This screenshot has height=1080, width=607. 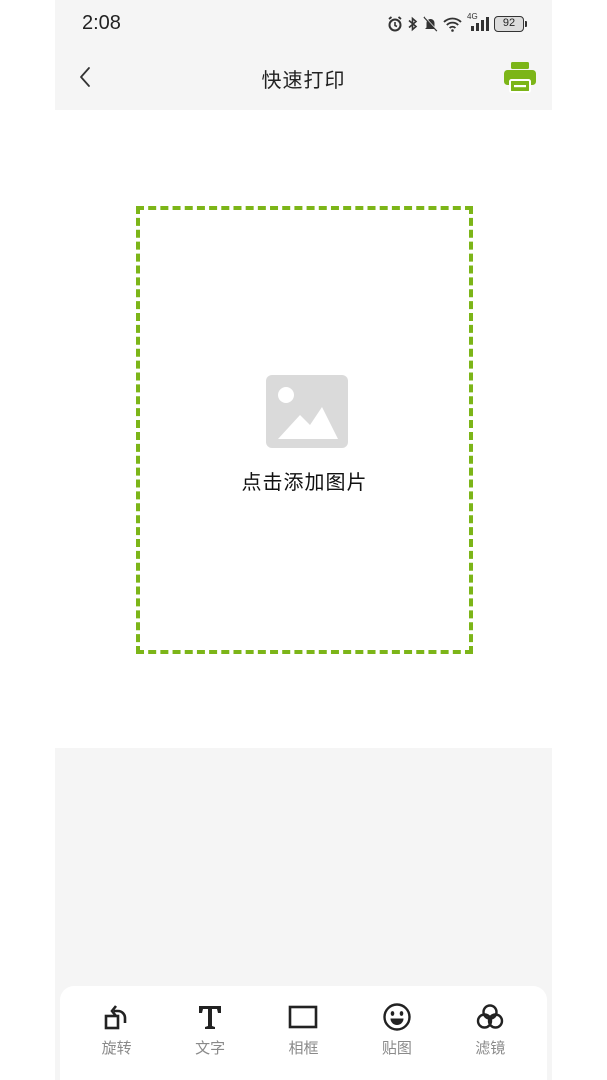 What do you see at coordinates (116, 1048) in the screenshot?
I see `rotate-label: 旋转` at bounding box center [116, 1048].